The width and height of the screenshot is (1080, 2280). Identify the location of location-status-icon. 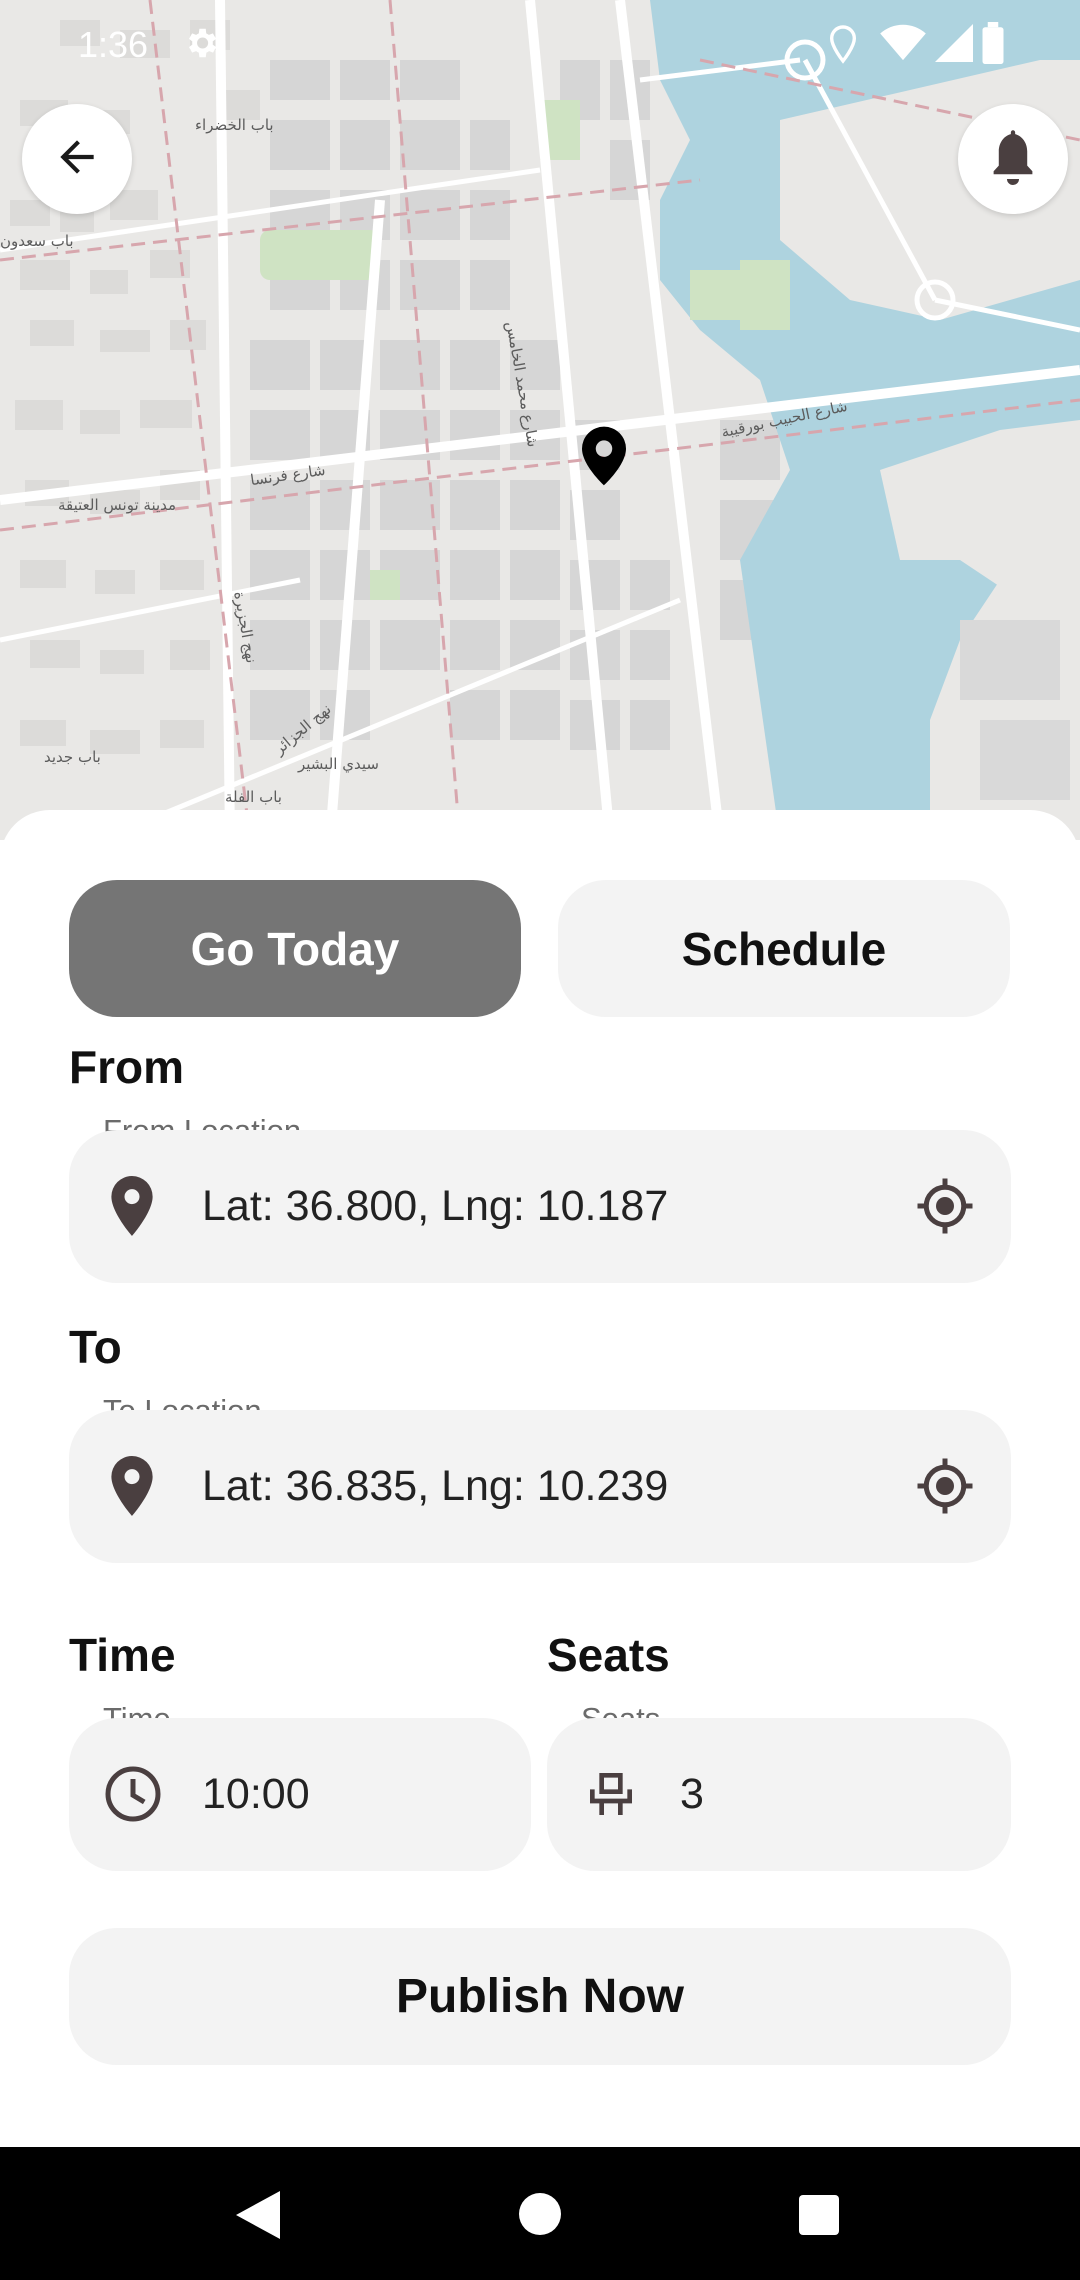
(843, 46).